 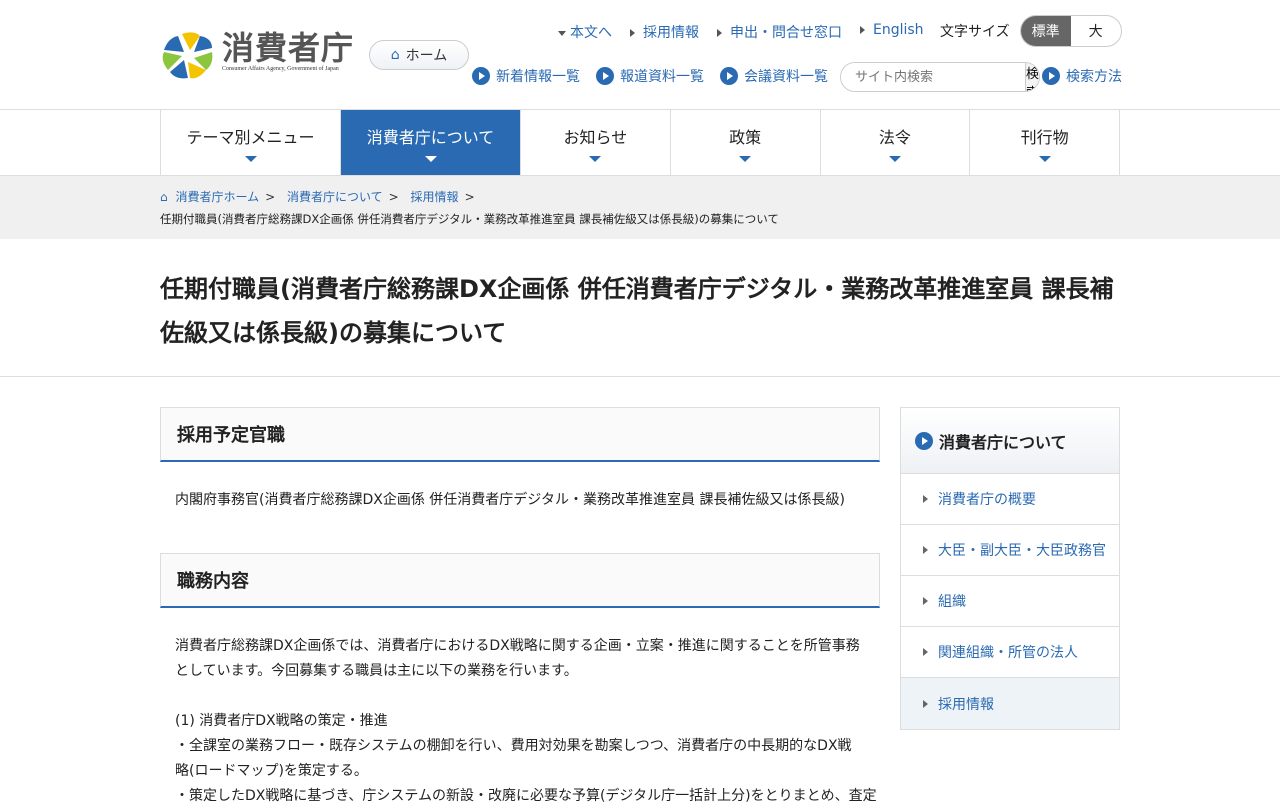 I want to click on sub-links: 新着情報一覧 報道資料一覧 会議資料一覧, so click(x=650, y=76).